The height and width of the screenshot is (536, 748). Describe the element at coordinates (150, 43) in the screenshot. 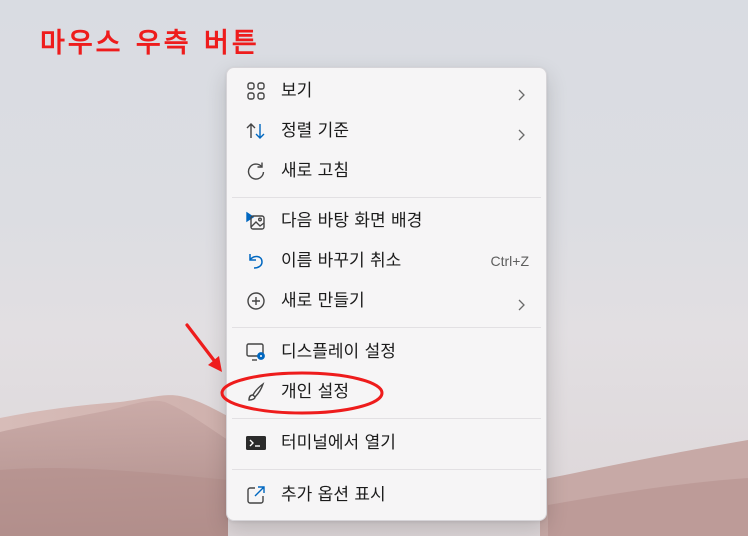

I see `annotation-title: 마우스 우측 버튼` at that location.